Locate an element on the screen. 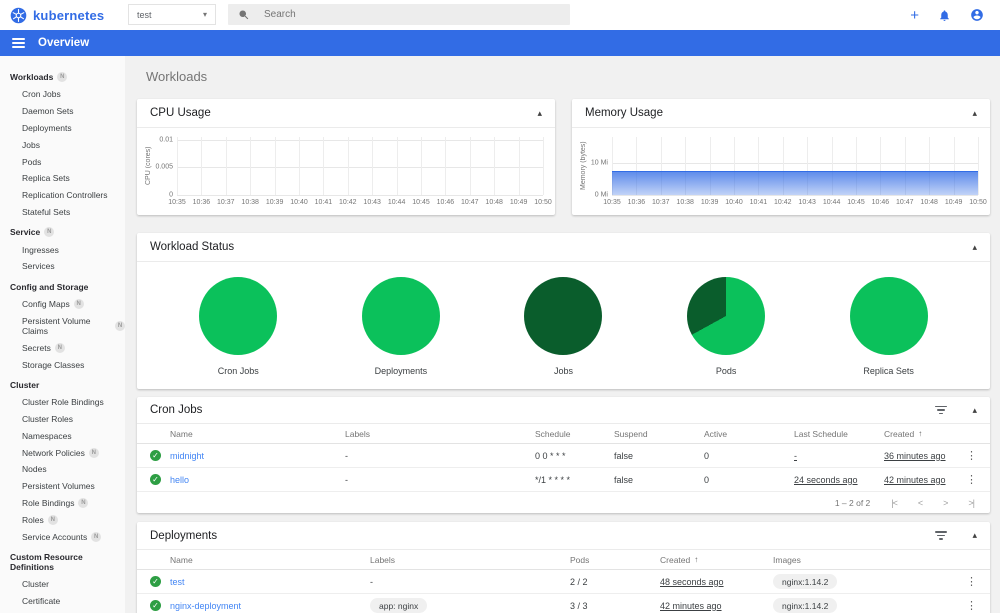  sidebar-item-persistent-volume-claims: Persistent Volume Claims N is located at coordinates (62, 326).